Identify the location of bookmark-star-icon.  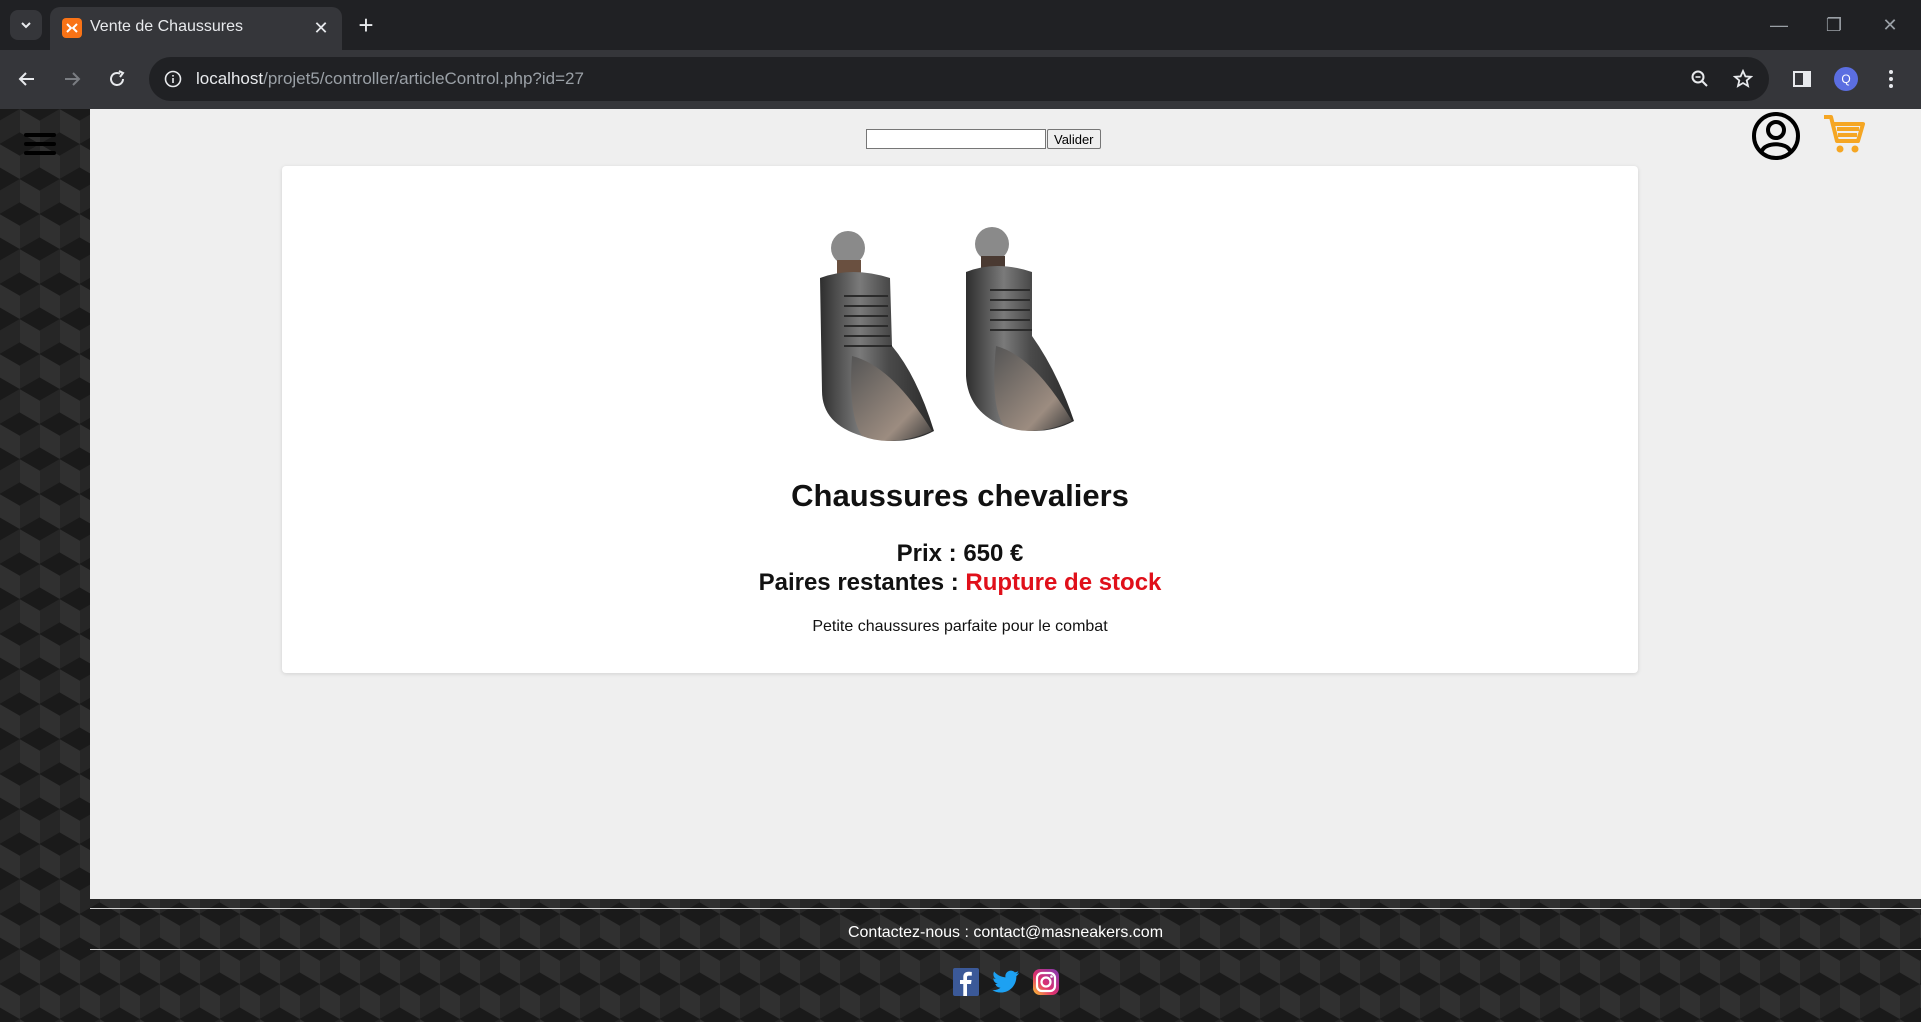
(1743, 79).